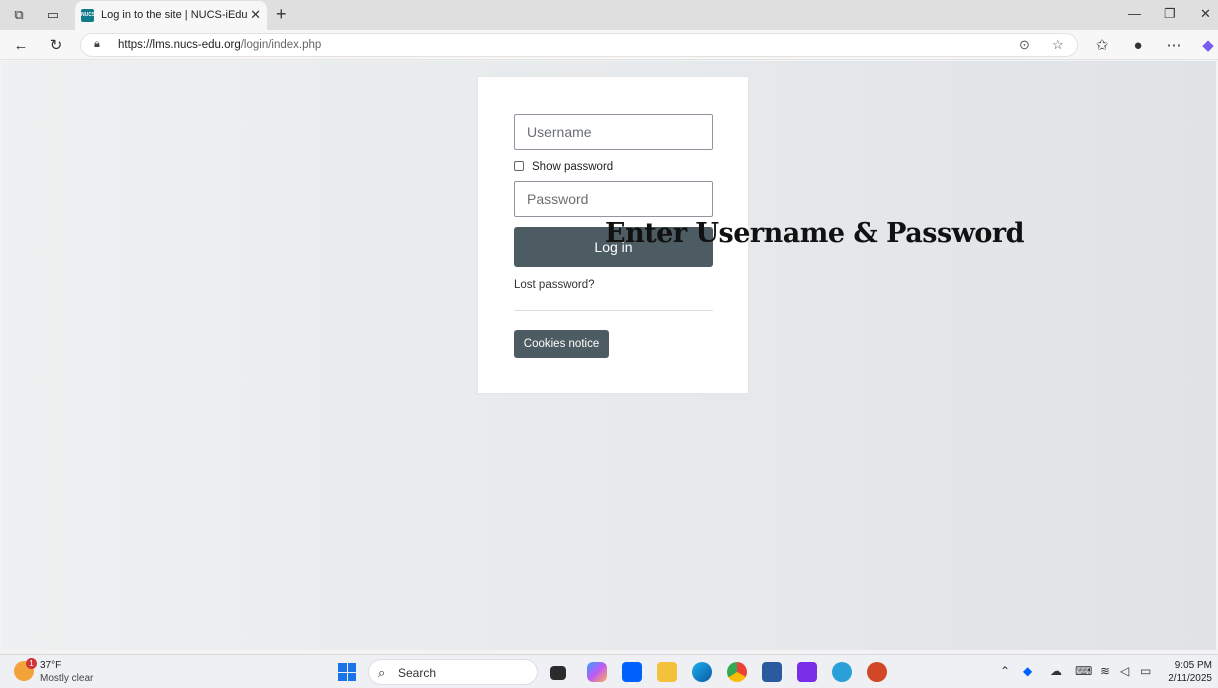 This screenshot has width=1218, height=688. Describe the element at coordinates (281, 45) in the screenshot. I see `url-path: /login/index.php` at that location.